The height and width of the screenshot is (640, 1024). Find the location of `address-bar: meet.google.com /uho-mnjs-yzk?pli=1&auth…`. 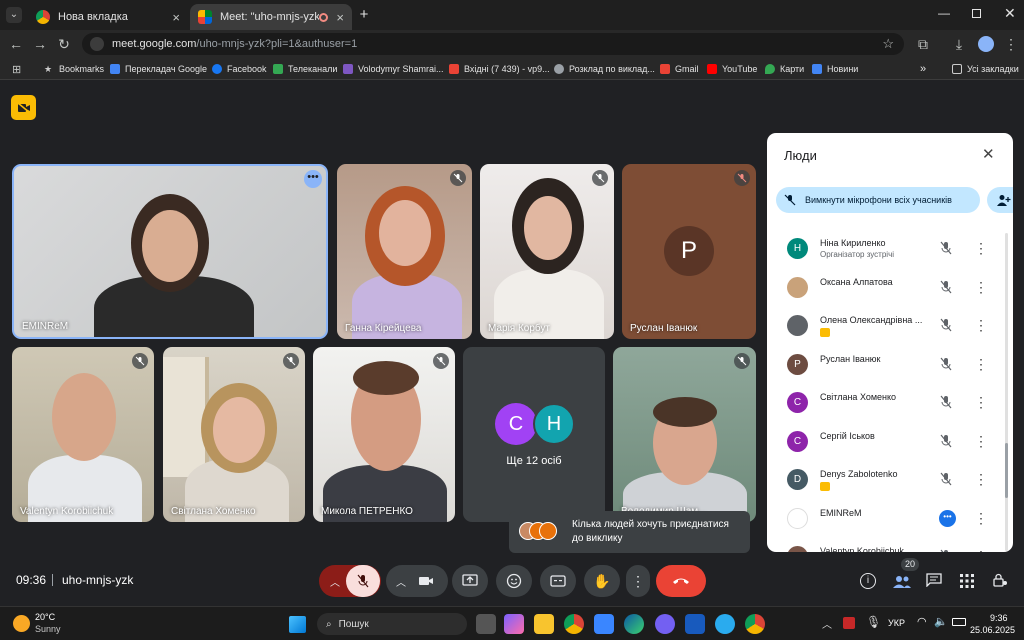

address-bar: meet.google.com /uho-mnjs-yzk?pli=1&auth… is located at coordinates (493, 44).